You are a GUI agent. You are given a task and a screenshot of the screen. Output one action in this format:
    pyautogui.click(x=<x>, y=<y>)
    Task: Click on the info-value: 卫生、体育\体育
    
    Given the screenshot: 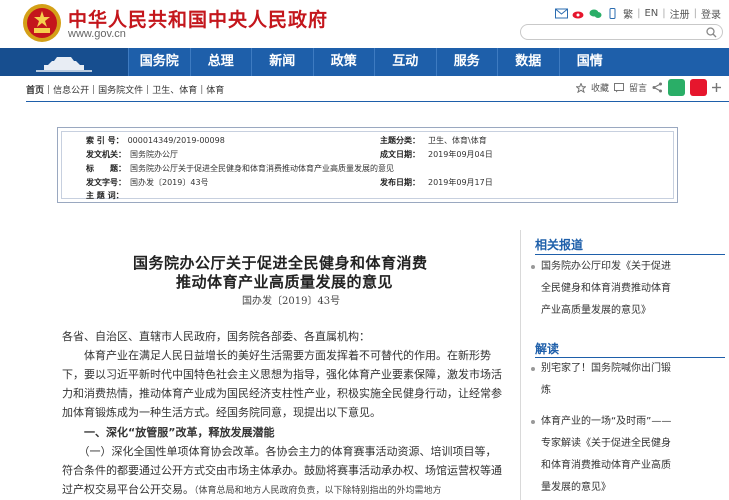 What is the action you would take?
    pyautogui.click(x=457, y=140)
    